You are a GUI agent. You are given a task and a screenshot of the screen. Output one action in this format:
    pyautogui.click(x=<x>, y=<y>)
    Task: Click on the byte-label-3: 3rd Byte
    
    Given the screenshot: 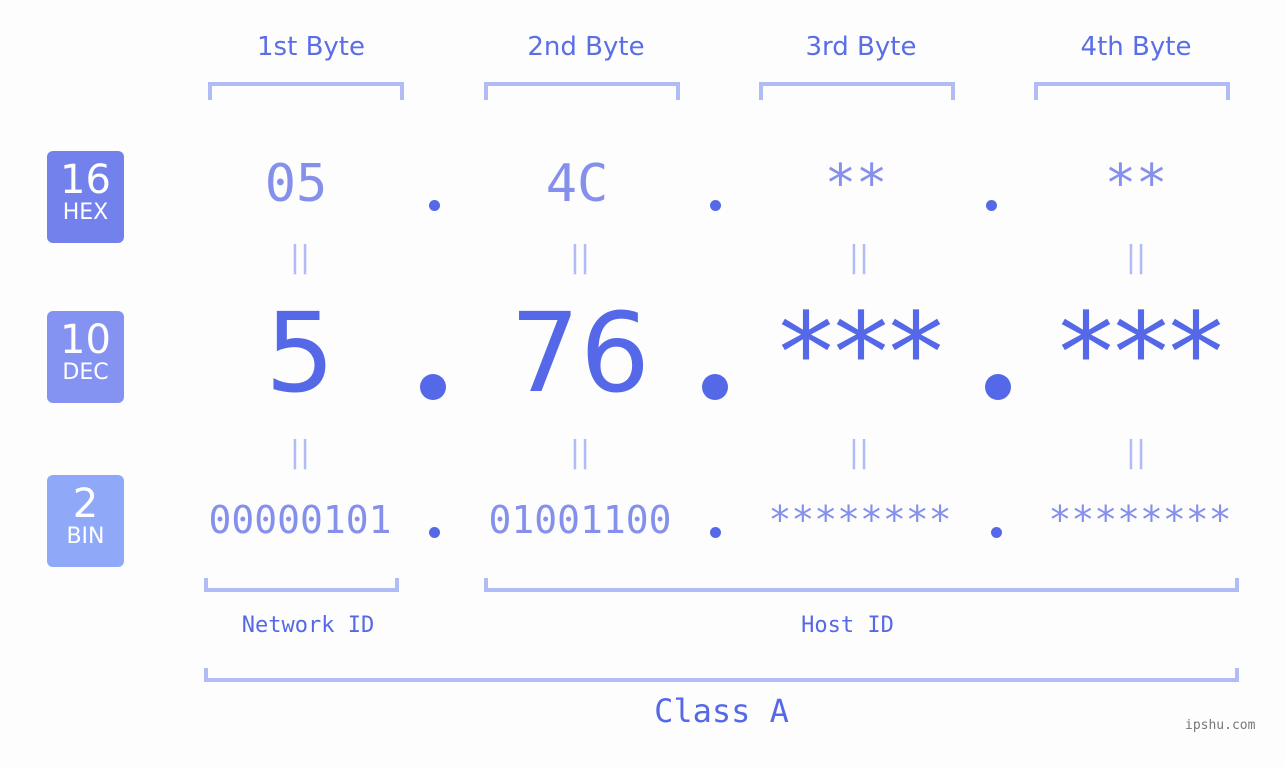 What is the action you would take?
    pyautogui.click(x=861, y=47)
    